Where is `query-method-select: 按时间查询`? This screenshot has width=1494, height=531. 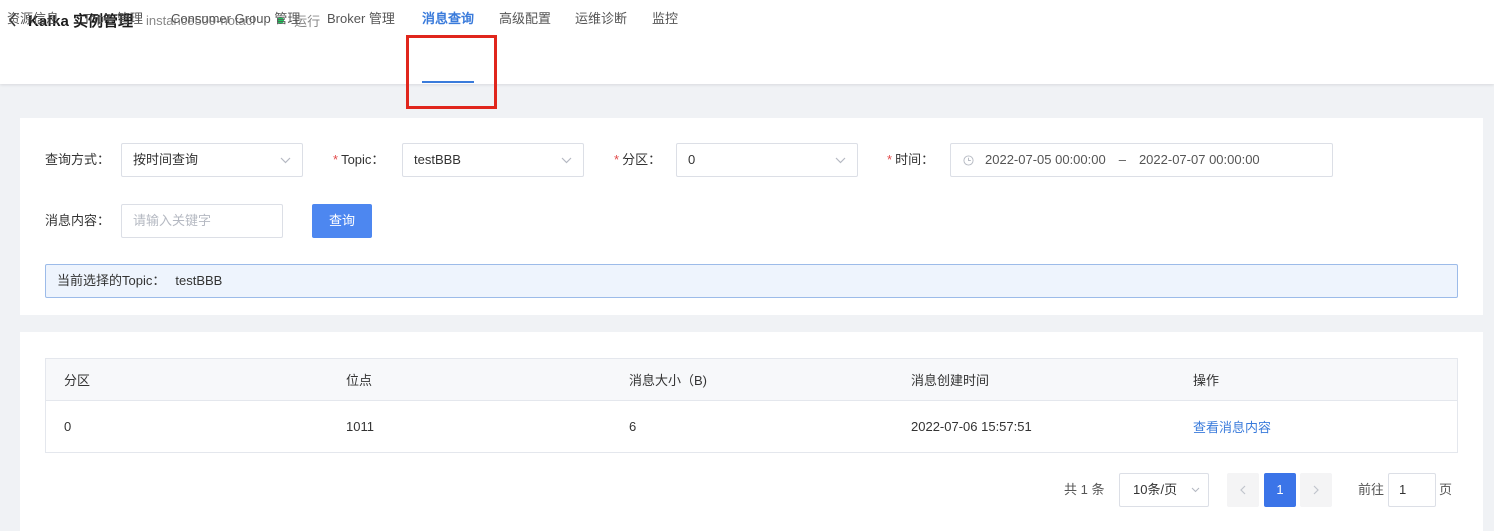
query-method-select: 按时间查询 is located at coordinates (212, 160).